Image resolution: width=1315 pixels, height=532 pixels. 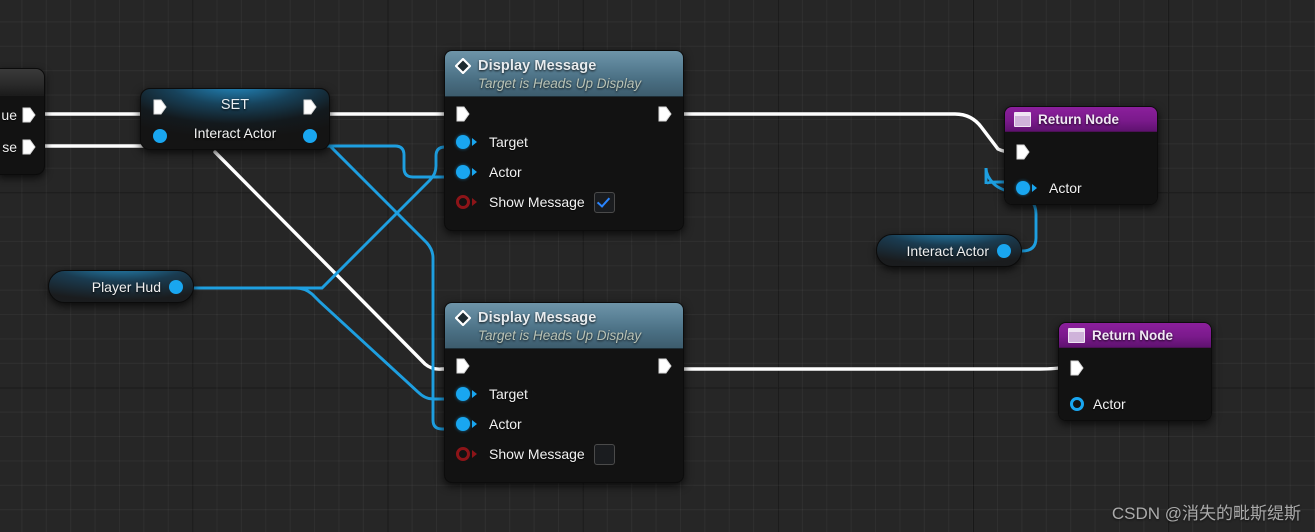 I want to click on branch-pin-true-label: ue, so click(x=9, y=115).